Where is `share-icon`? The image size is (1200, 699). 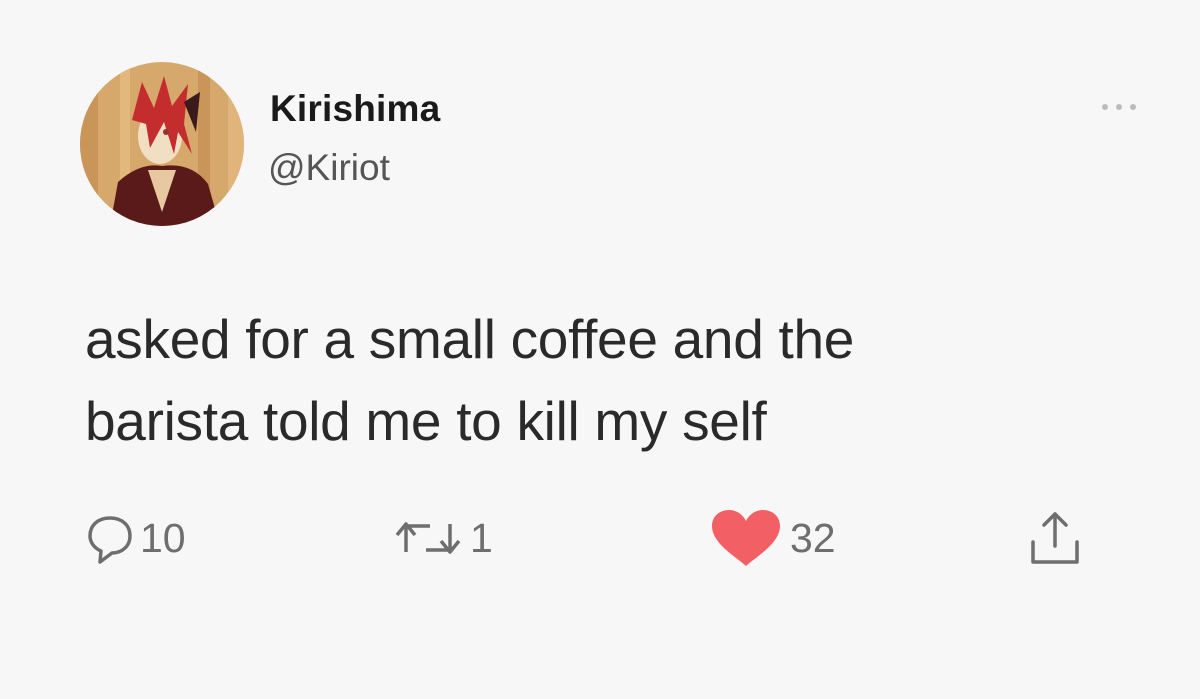
share-icon is located at coordinates (1055, 538).